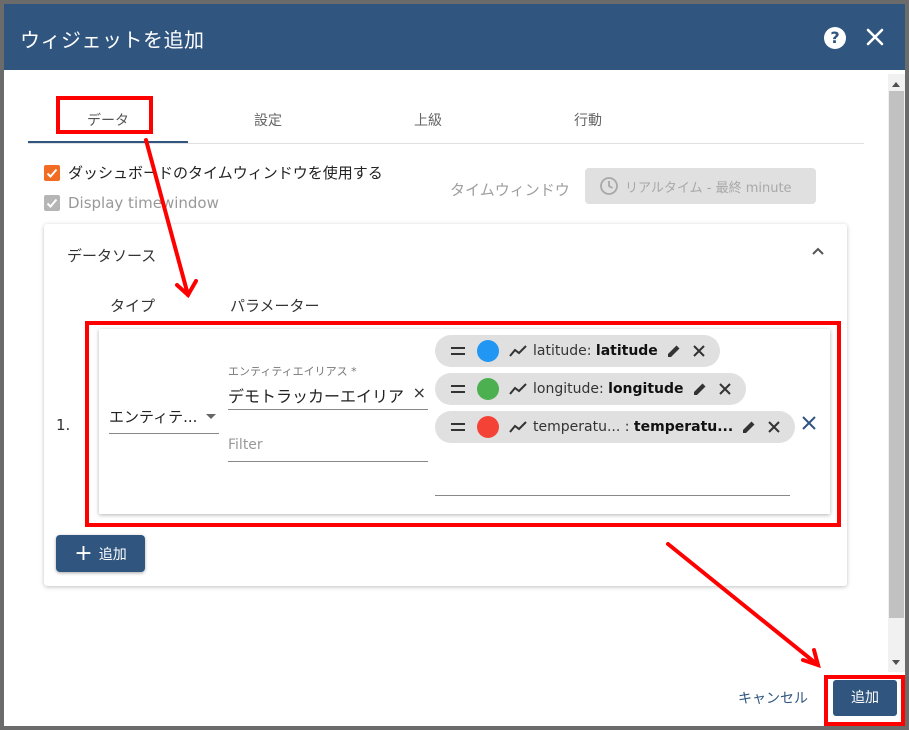 This screenshot has width=909, height=730. What do you see at coordinates (875, 37) in the screenshot?
I see `close-icon` at bounding box center [875, 37].